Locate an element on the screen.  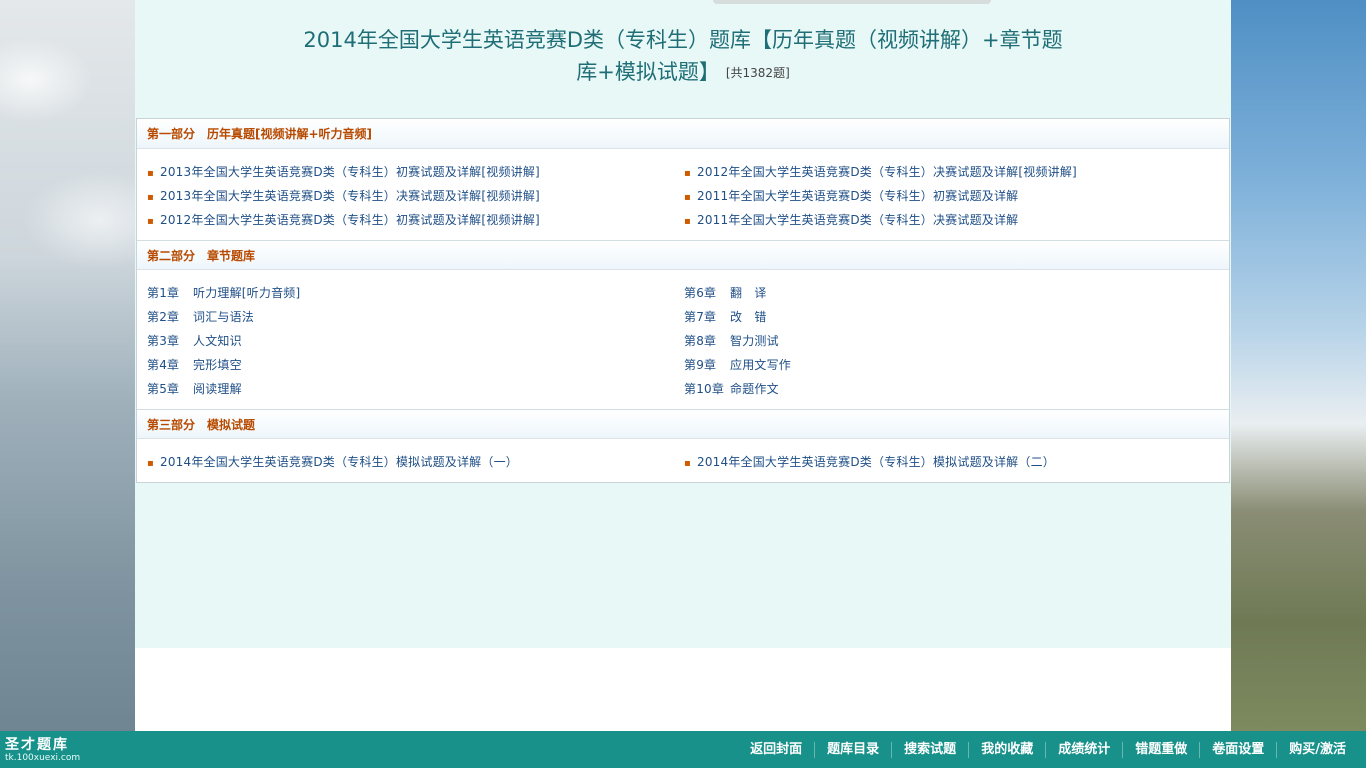
chapter-number: 第2章 is located at coordinates (163, 317).